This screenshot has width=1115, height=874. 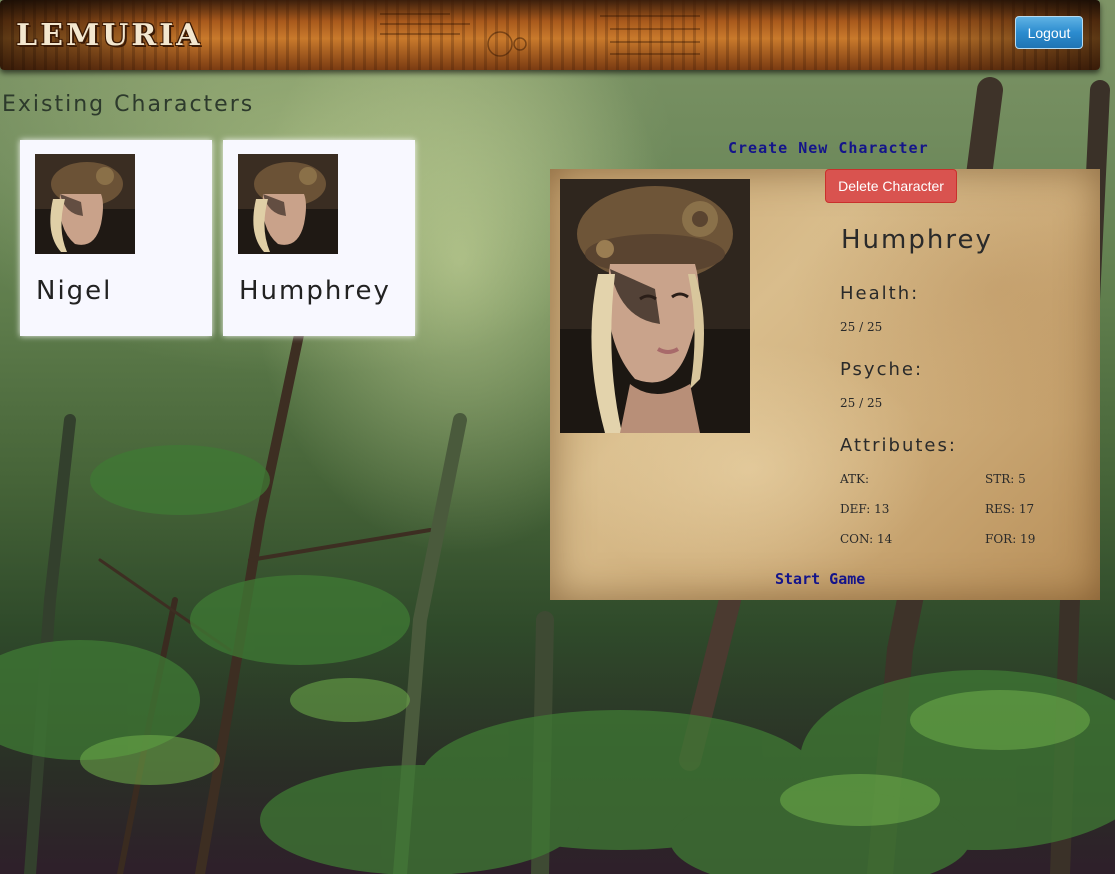 I want to click on attribute-str: STR: 5, so click(x=1005, y=479).